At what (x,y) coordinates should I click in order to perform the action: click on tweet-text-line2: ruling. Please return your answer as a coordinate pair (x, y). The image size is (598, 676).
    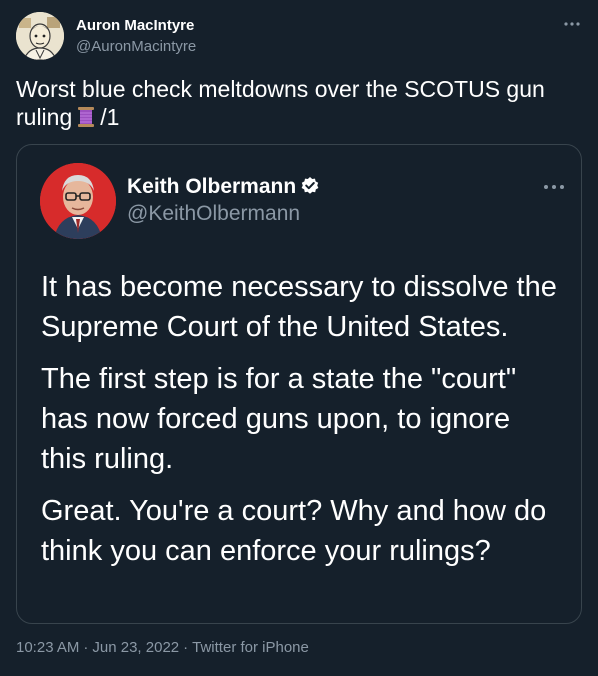
    Looking at the image, I should click on (44, 117).